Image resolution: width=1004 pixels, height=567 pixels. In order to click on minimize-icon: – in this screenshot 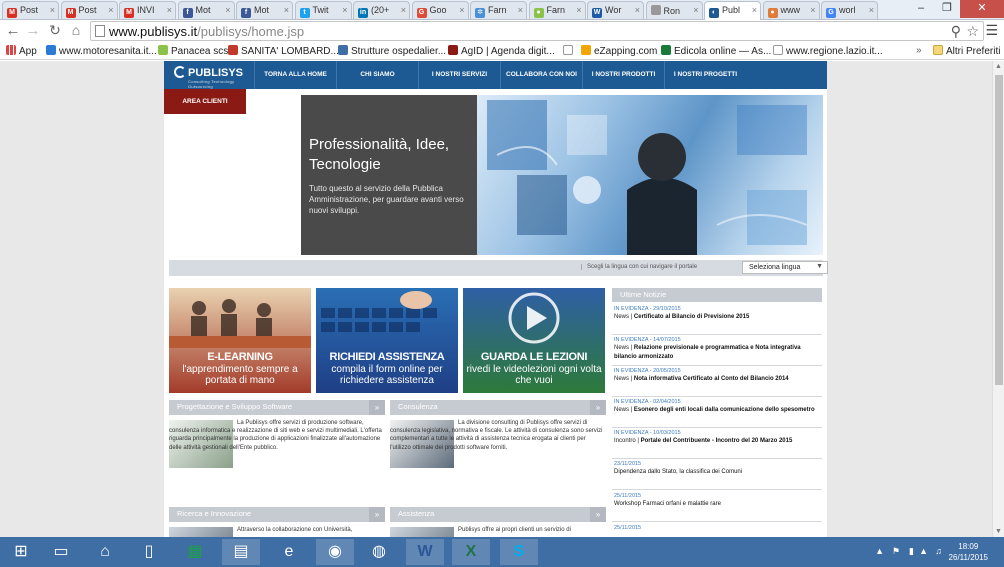, I will do `click(921, 9)`.